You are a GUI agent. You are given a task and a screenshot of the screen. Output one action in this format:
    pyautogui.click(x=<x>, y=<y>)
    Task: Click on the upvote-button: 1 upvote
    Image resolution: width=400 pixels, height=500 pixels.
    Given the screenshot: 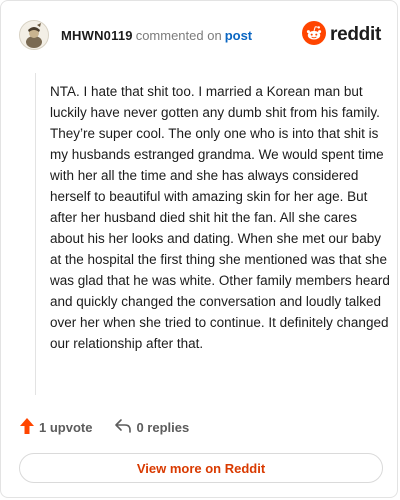 What is the action you would take?
    pyautogui.click(x=55, y=427)
    